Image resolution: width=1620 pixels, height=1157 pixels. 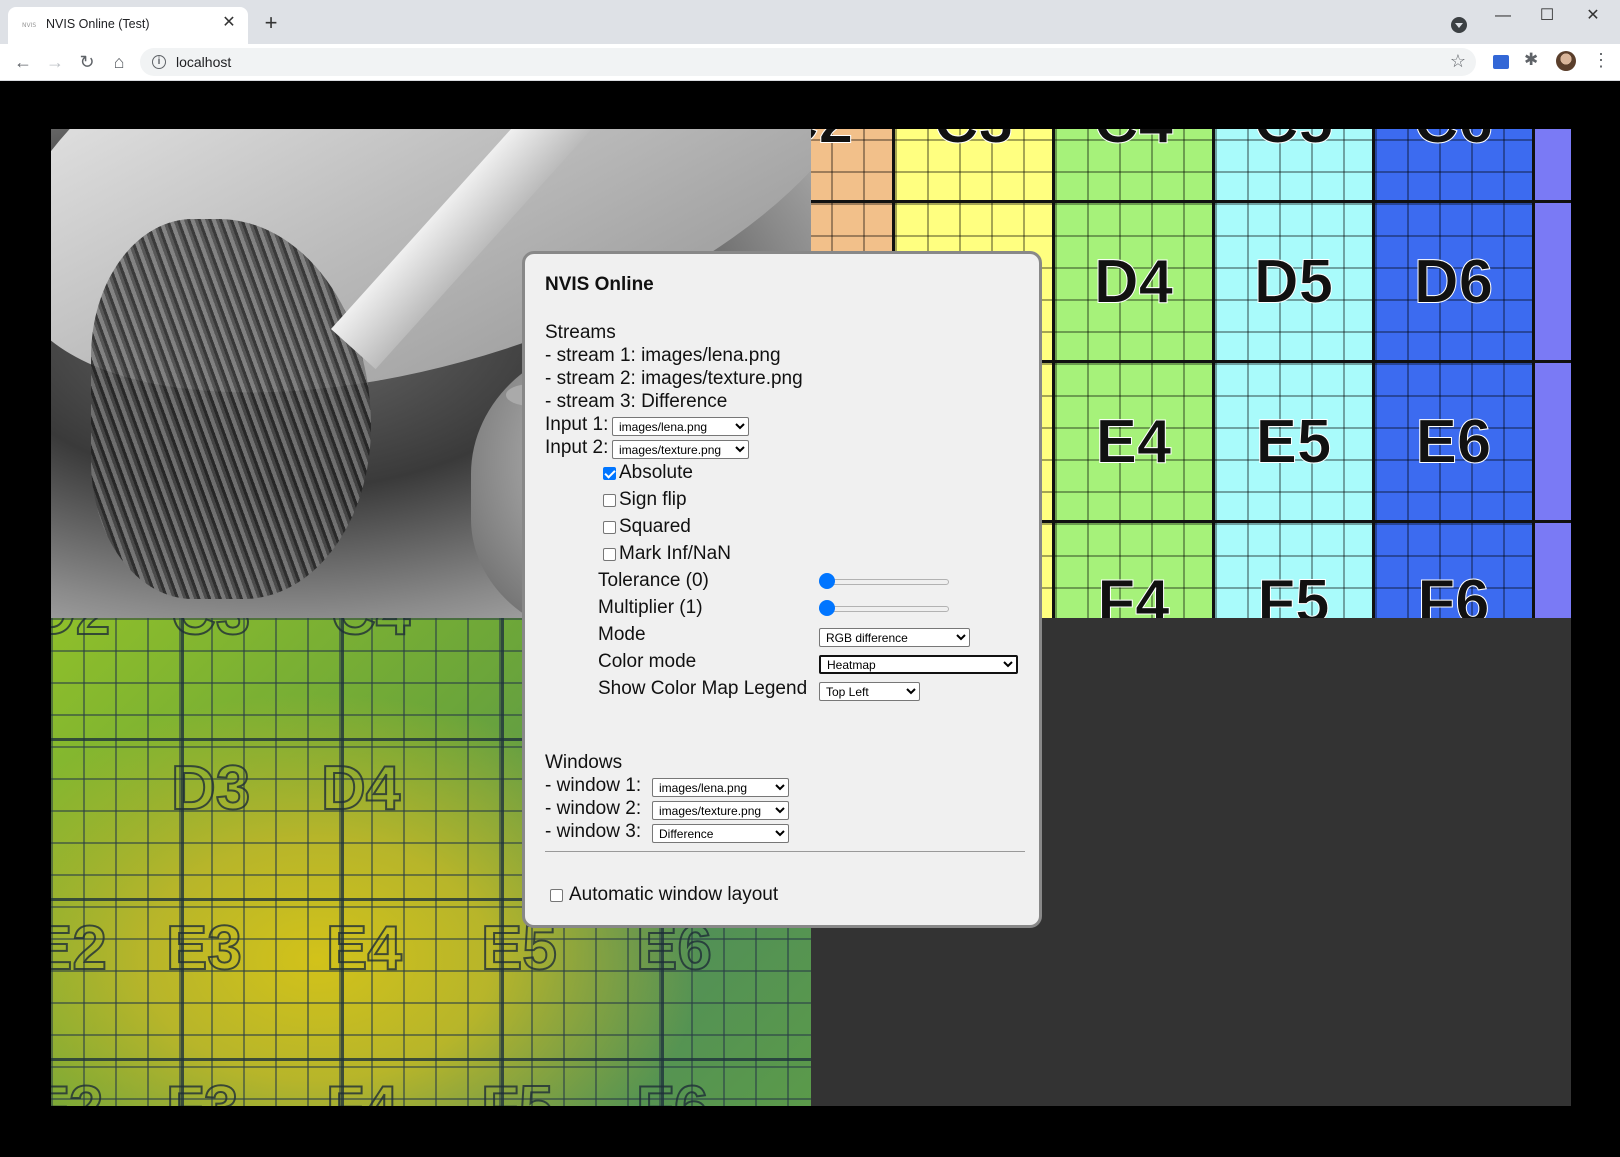 What do you see at coordinates (210, 788) in the screenshot?
I see `heatmap-grid-label: D3` at bounding box center [210, 788].